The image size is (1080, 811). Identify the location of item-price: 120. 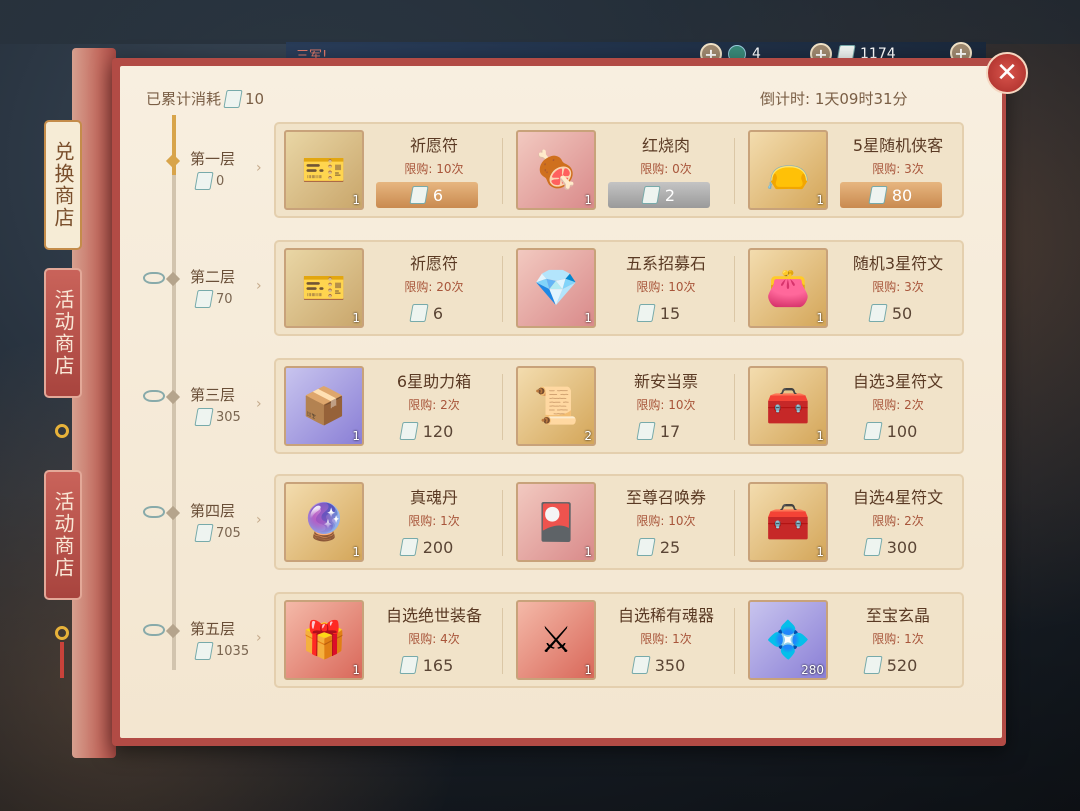
(438, 431).